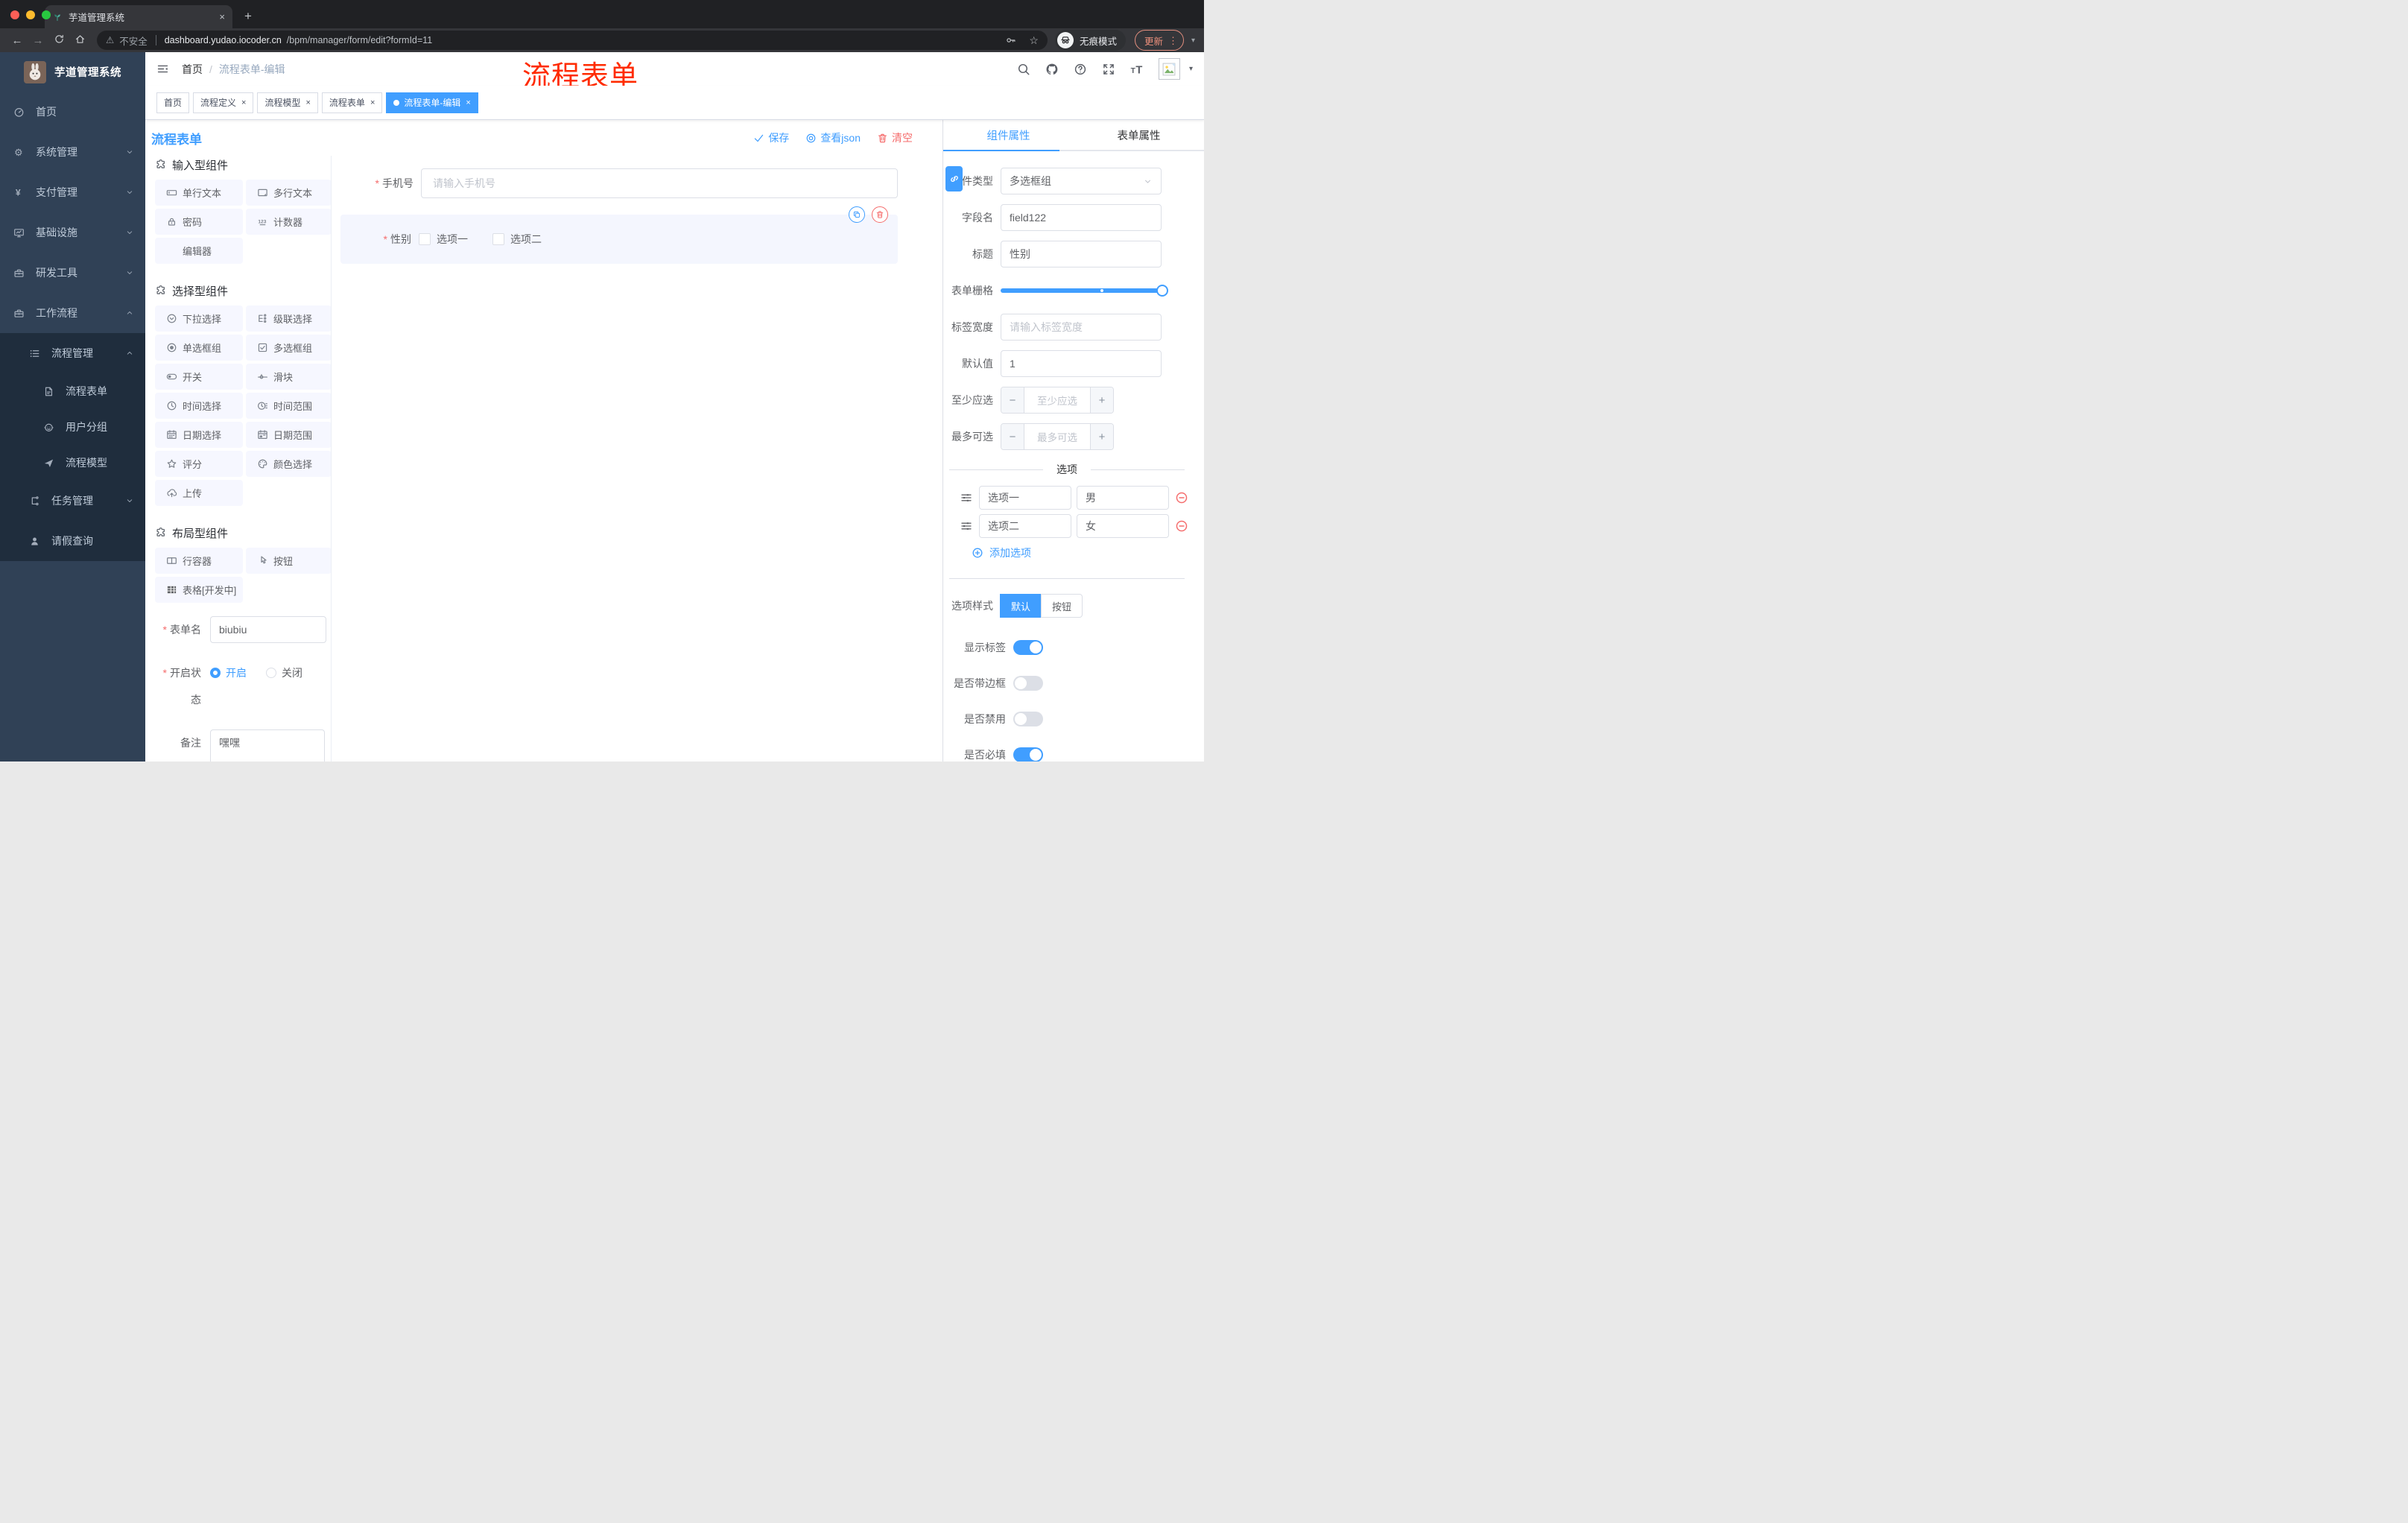  I want to click on browser-update-button: 更新 ⋮, so click(1159, 40).